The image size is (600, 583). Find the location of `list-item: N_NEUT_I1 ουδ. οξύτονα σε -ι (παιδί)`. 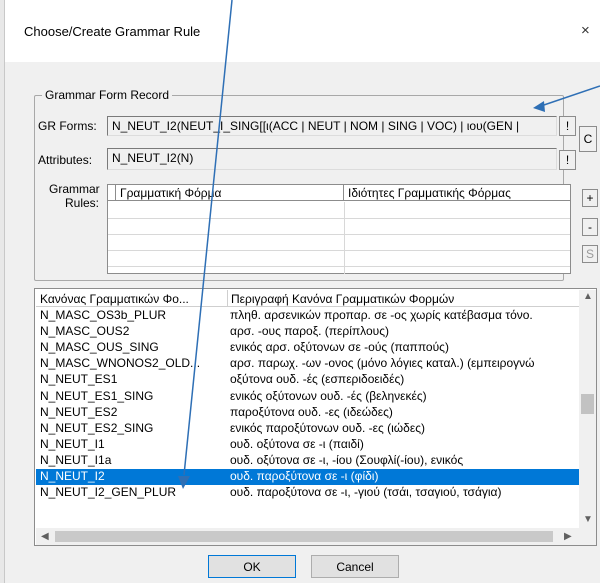

list-item: N_NEUT_I1 ουδ. οξύτονα σε -ι (παιδί) is located at coordinates (307, 445).